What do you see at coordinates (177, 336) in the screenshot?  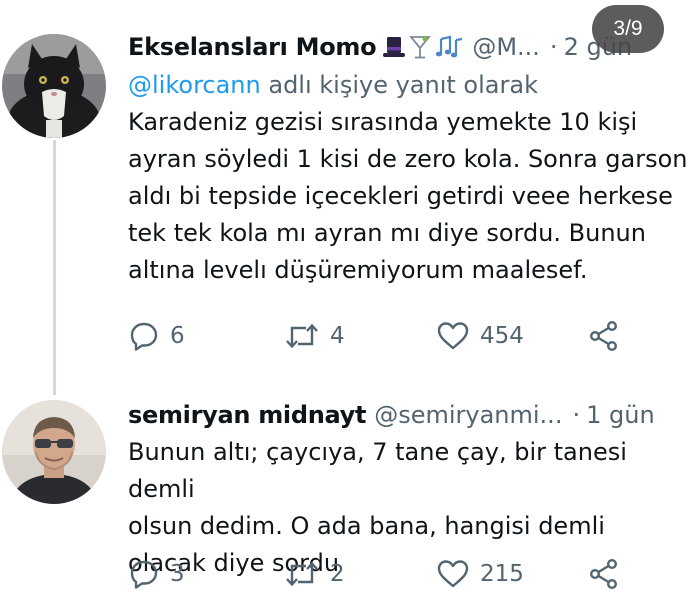 I see `reply-count: 6` at bounding box center [177, 336].